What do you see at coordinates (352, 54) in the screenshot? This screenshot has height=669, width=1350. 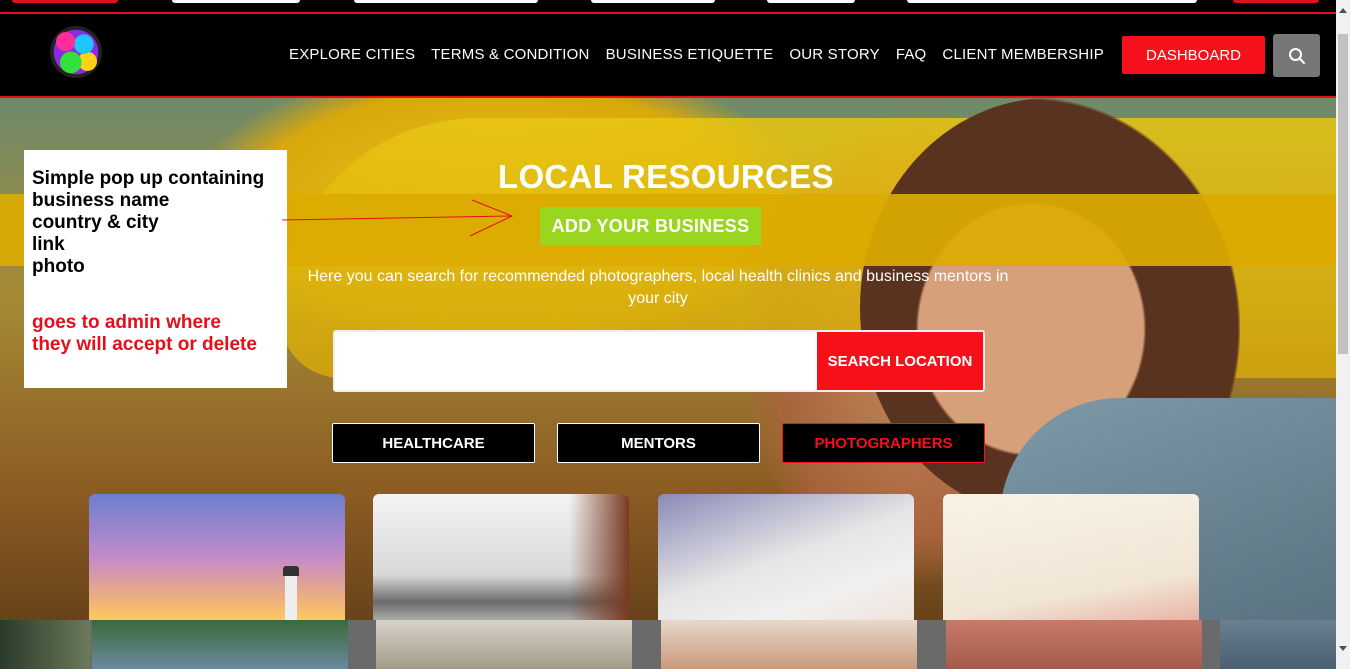 I see `nav-explore-cities: EXPLORE CITIES` at bounding box center [352, 54].